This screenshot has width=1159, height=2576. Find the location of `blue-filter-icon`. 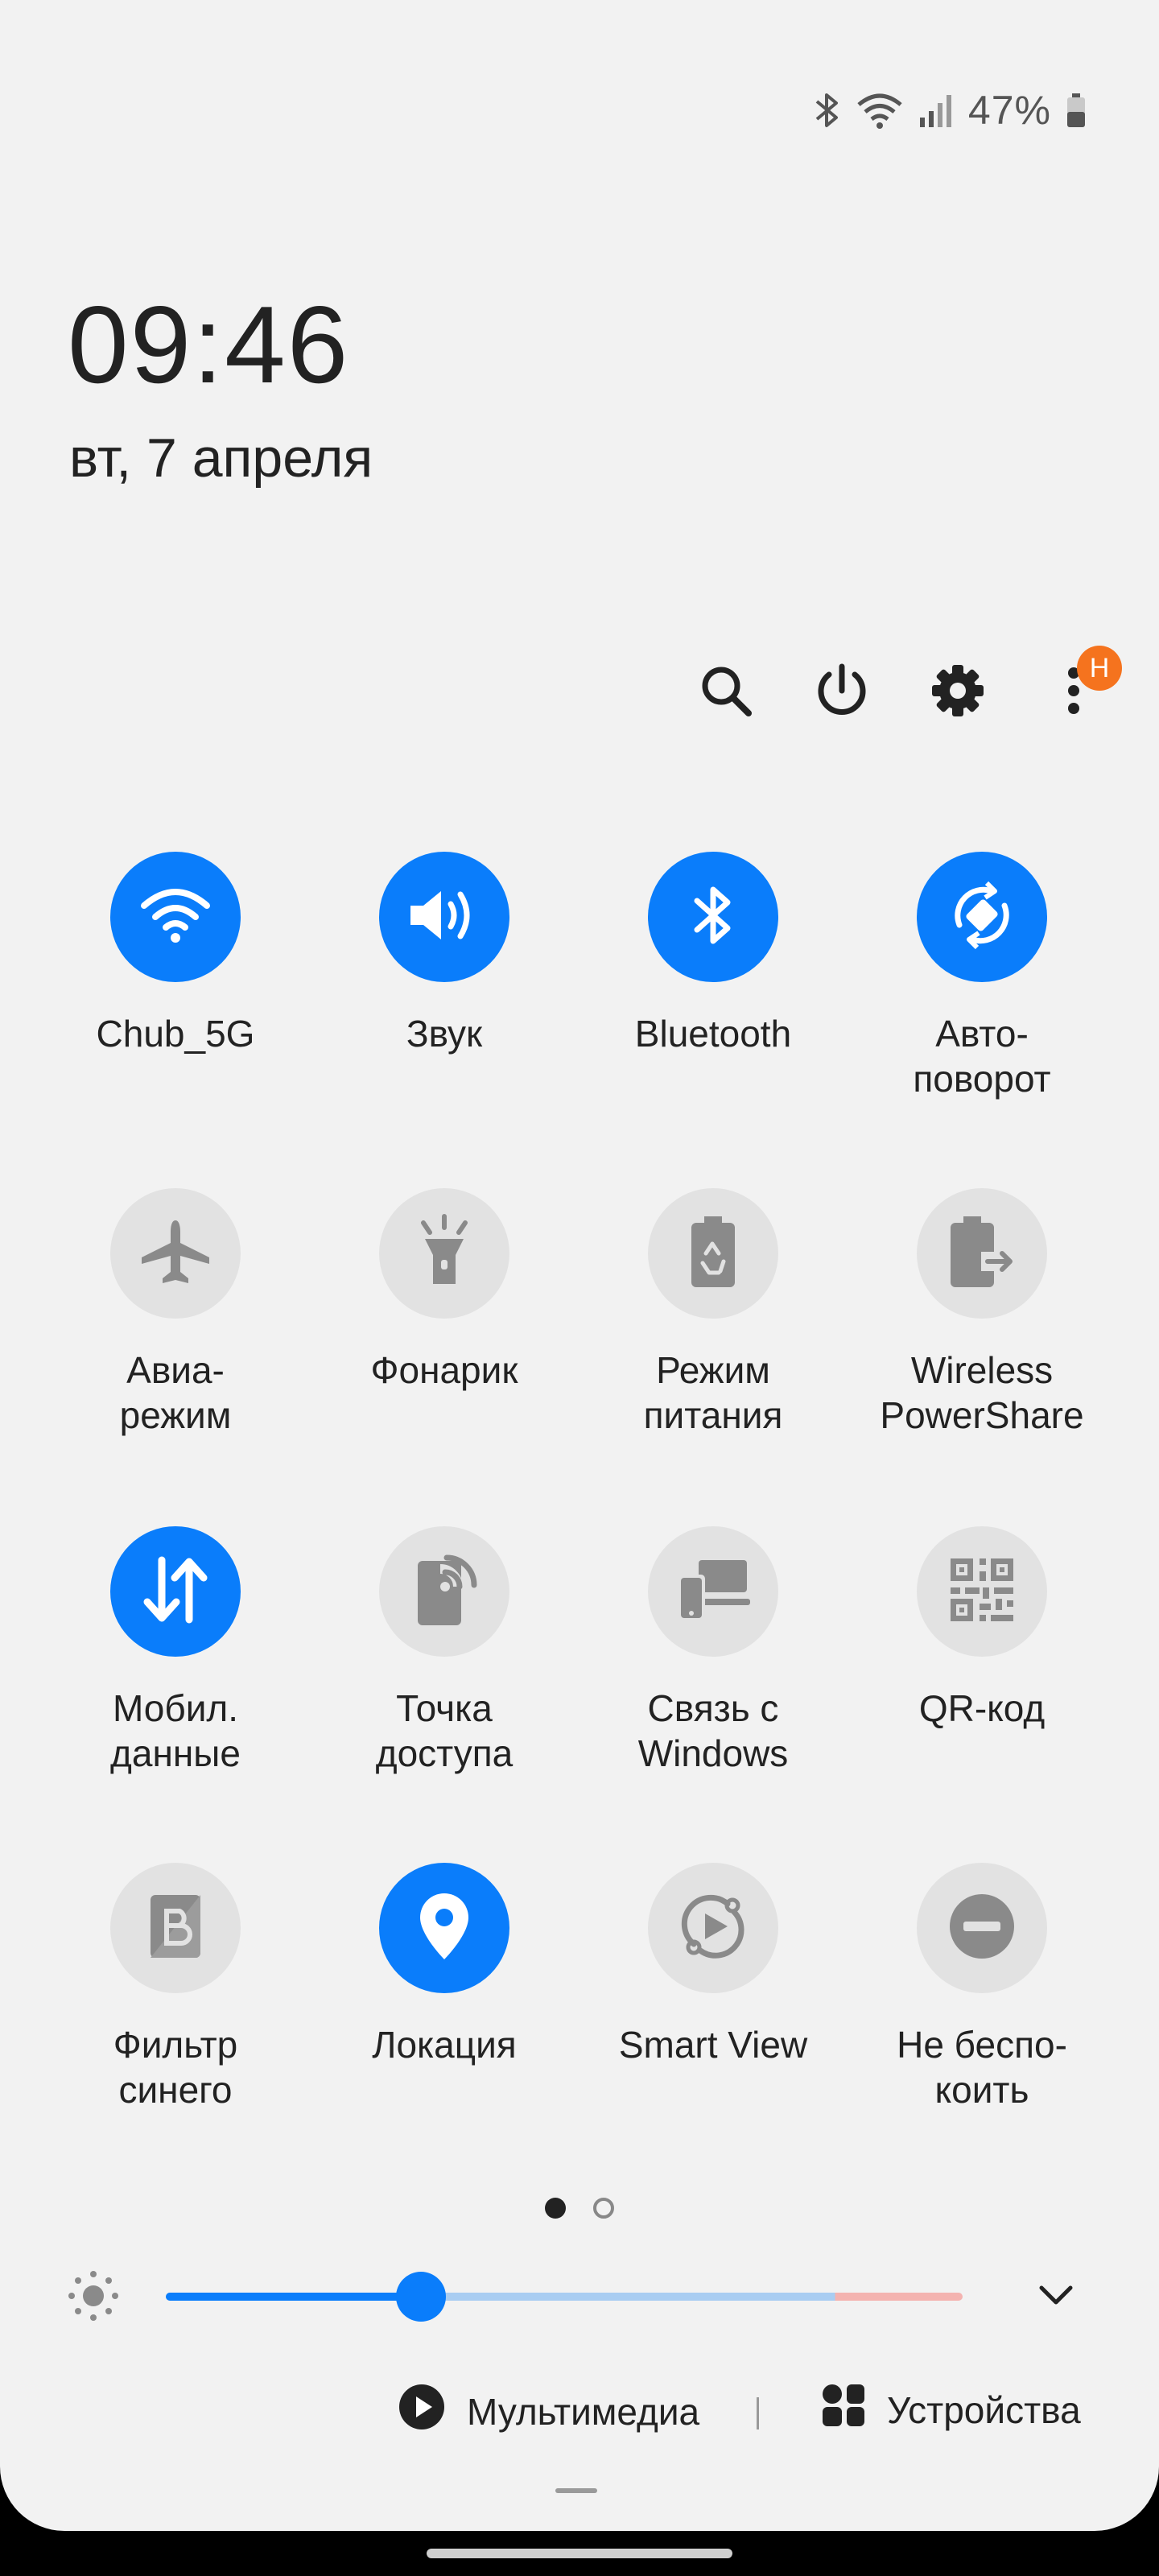

blue-filter-icon is located at coordinates (175, 1929).